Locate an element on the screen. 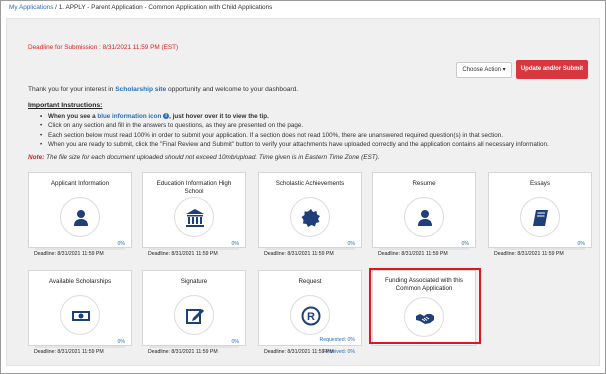 The height and width of the screenshot is (374, 606). card-title: Applicant Information is located at coordinates (80, 183).